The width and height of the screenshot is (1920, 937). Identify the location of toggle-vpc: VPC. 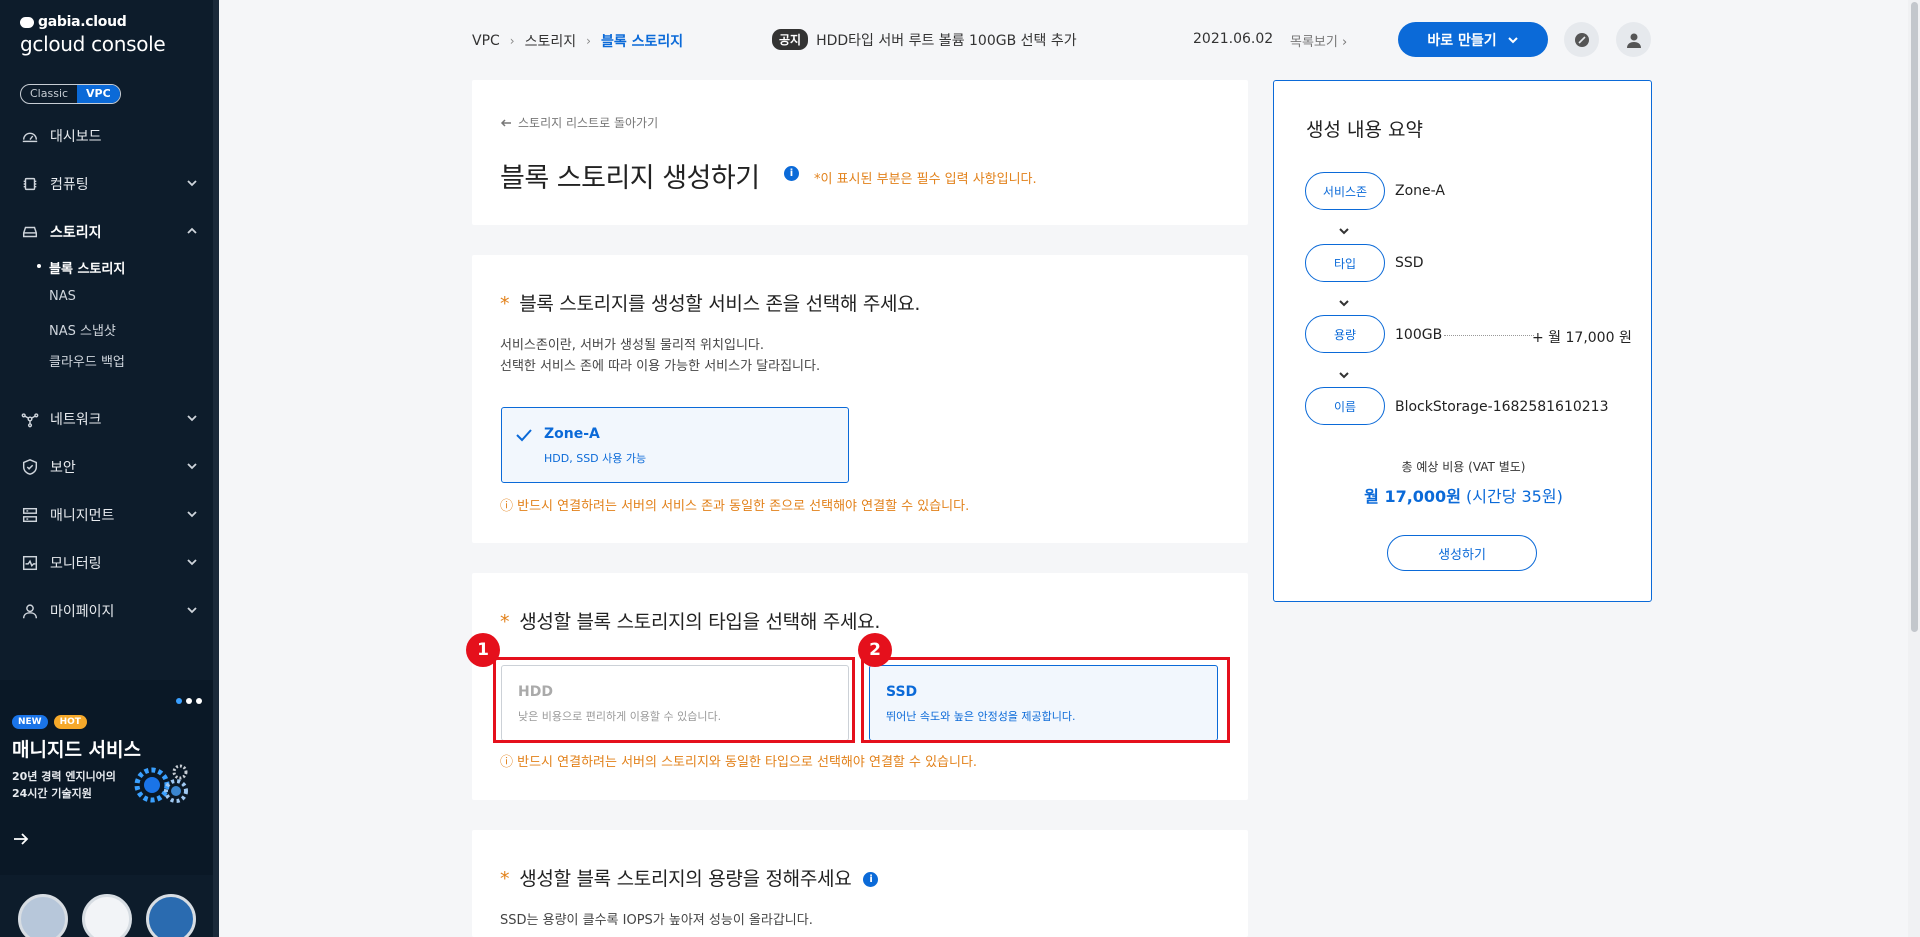
(98, 94).